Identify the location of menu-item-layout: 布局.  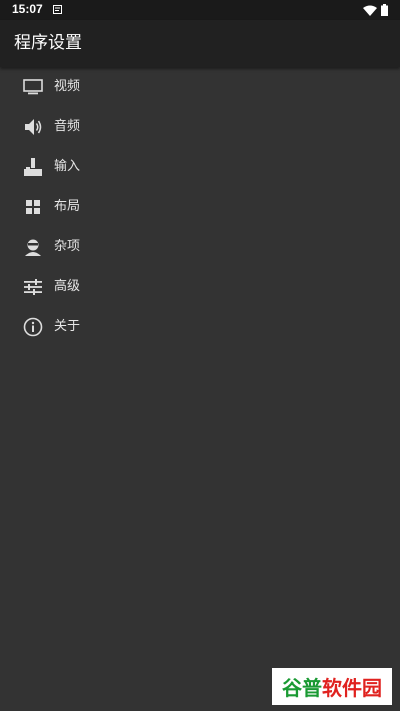
(200, 207).